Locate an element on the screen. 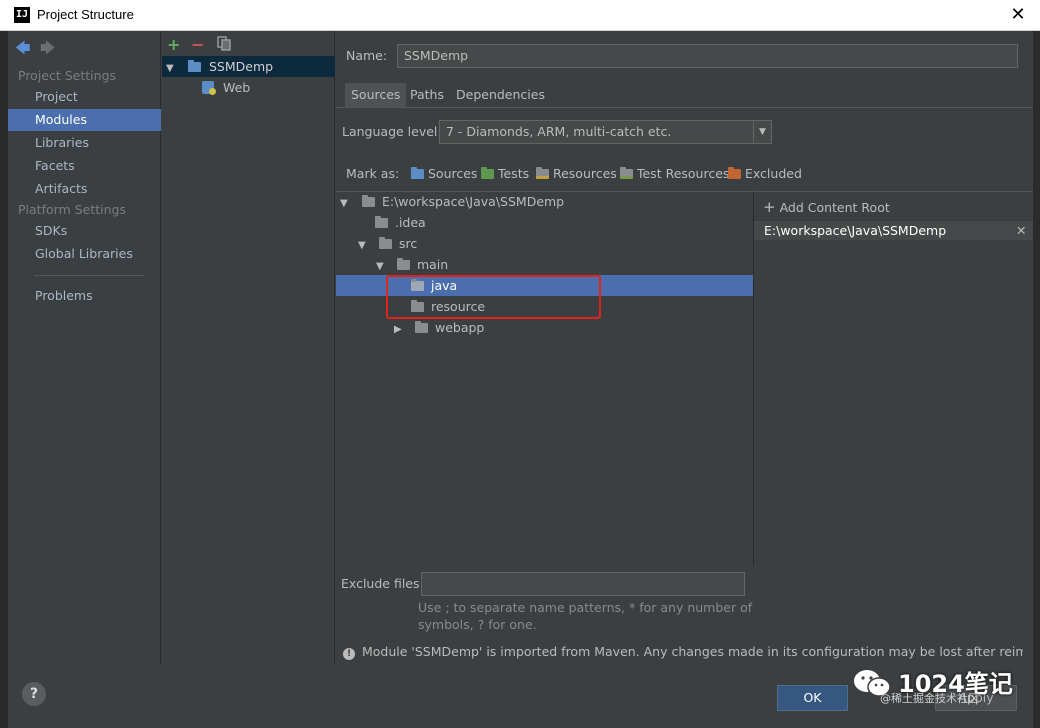 This screenshot has height=728, width=1040. web-facet-icon is located at coordinates (209, 88).